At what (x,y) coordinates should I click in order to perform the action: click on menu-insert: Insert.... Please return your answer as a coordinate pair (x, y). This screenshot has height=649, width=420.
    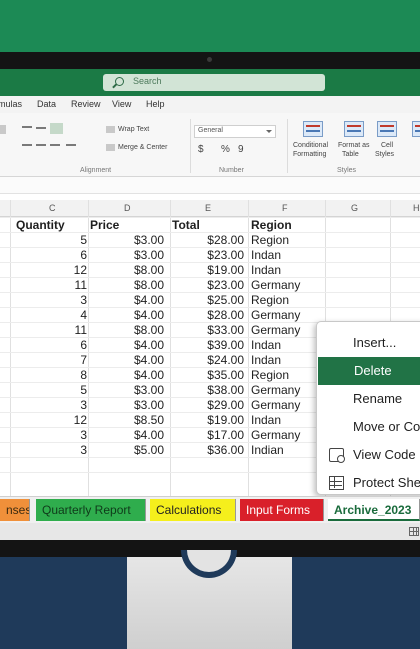
    Looking at the image, I should click on (368, 343).